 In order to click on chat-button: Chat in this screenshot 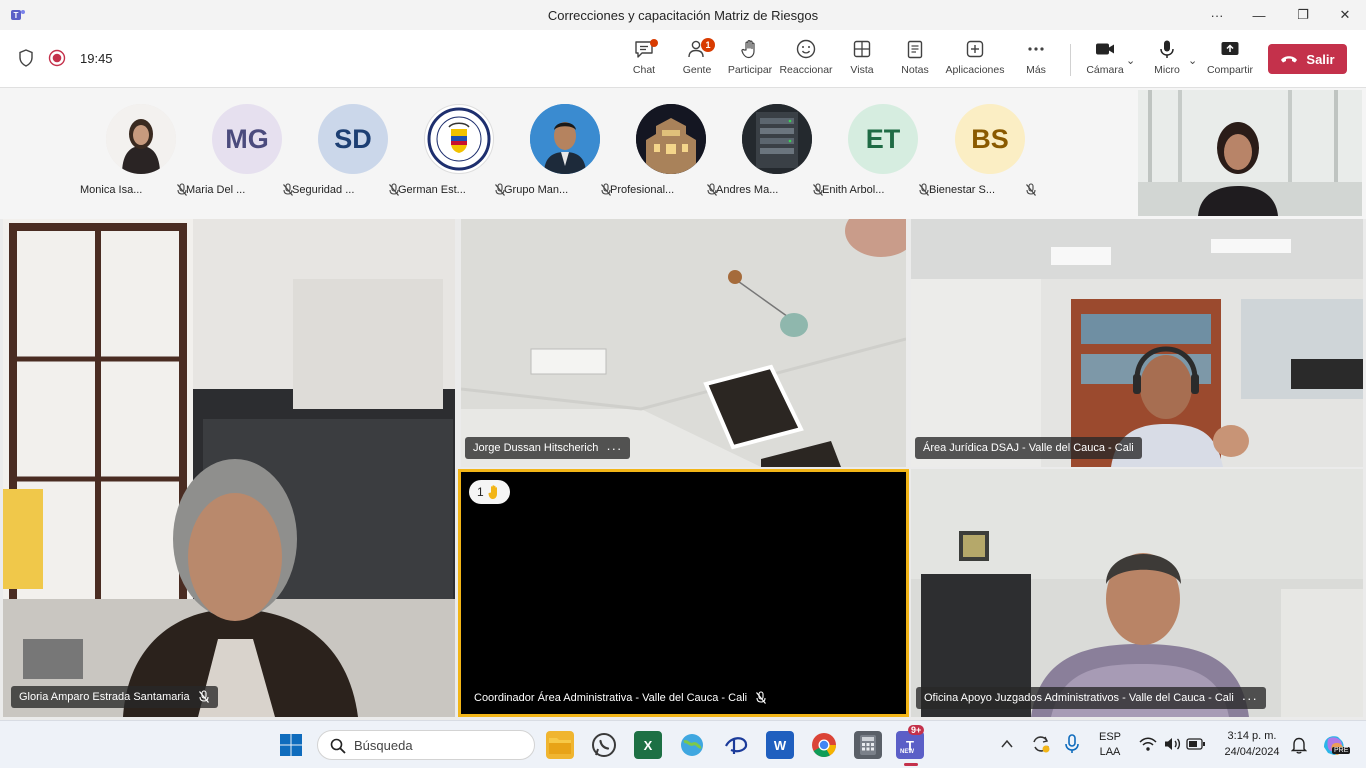, I will do `click(644, 61)`.